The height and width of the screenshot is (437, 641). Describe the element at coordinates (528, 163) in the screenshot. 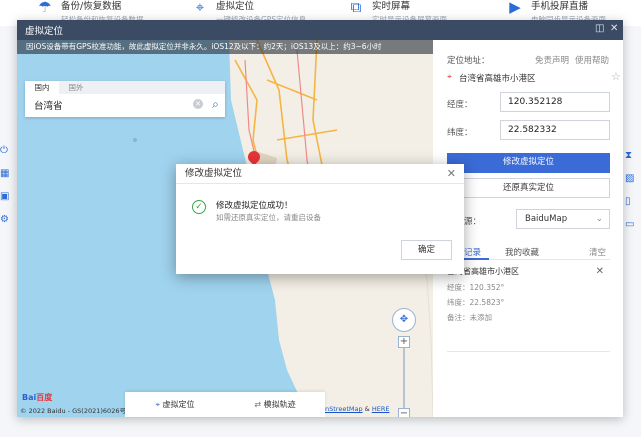

I see `modify-location-button: 修改虚拟定位` at that location.